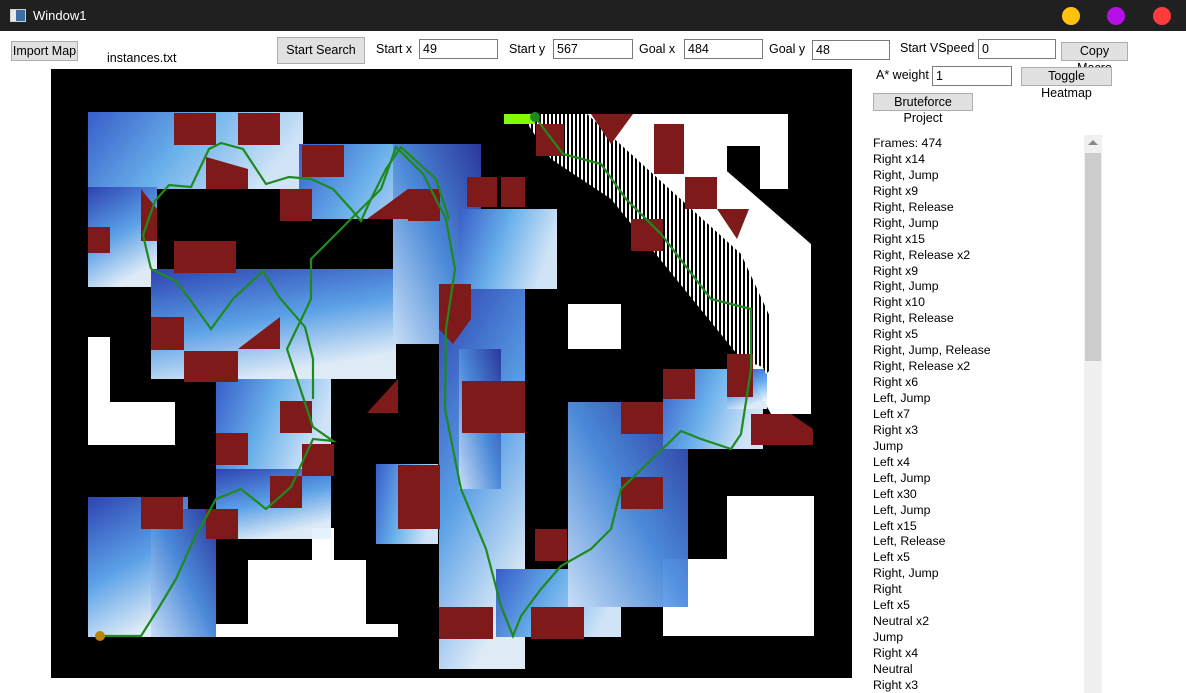 The width and height of the screenshot is (1186, 693). I want to click on window-title: Window1, so click(60, 15).